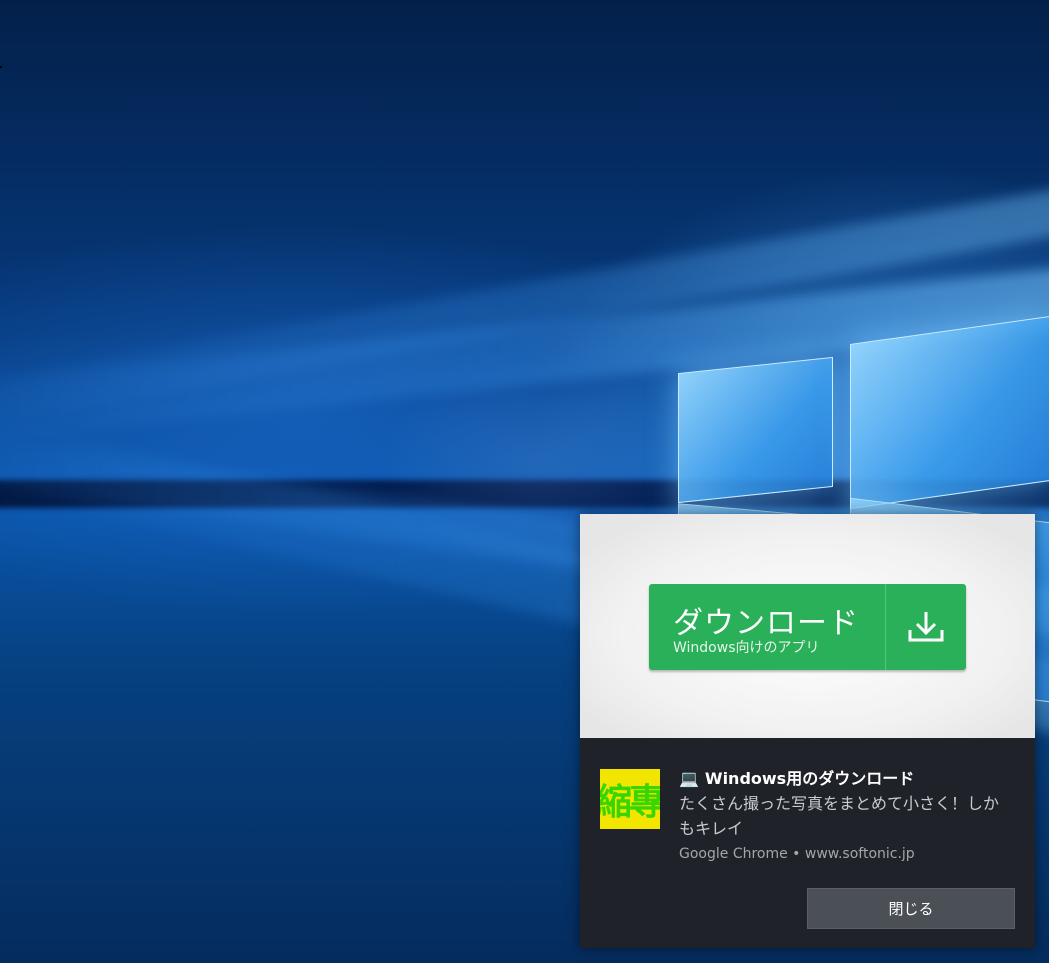 This screenshot has height=963, width=1049. What do you see at coordinates (797, 854) in the screenshot?
I see `toast-source: Google Chrome • www.softonic.jp` at bounding box center [797, 854].